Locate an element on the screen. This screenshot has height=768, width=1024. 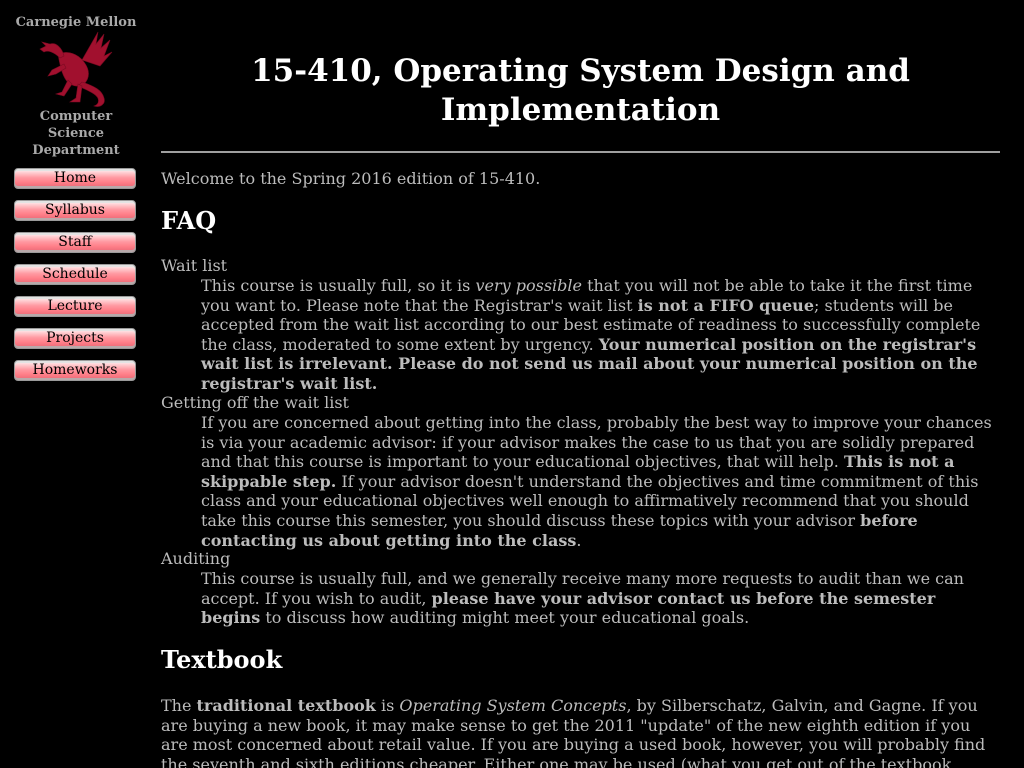
nav-button-projects: Projects is located at coordinates (75, 338).